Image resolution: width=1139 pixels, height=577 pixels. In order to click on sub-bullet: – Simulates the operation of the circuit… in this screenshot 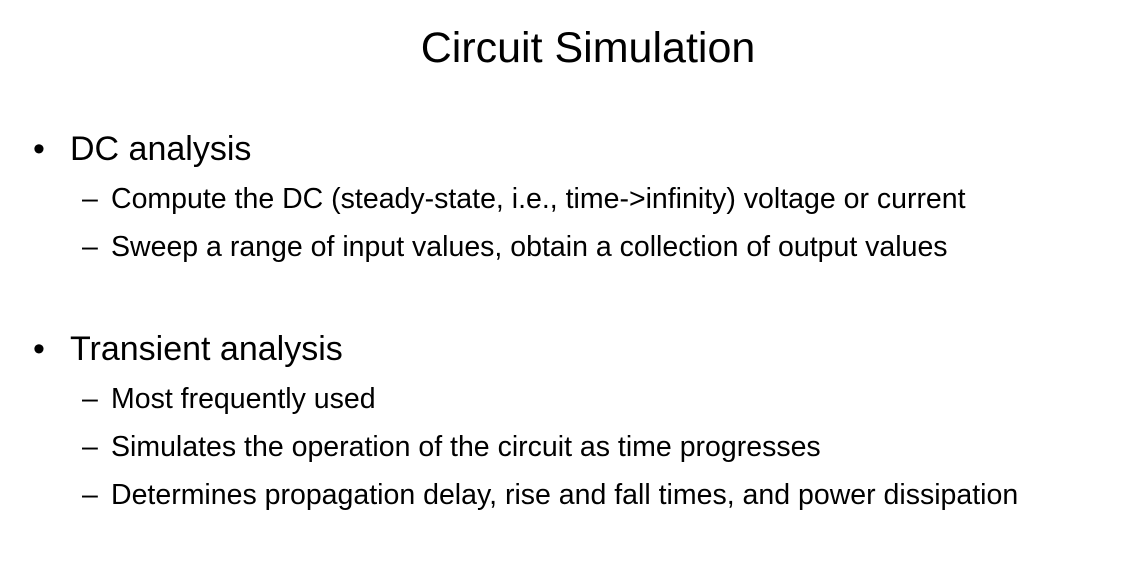, I will do `click(569, 447)`.